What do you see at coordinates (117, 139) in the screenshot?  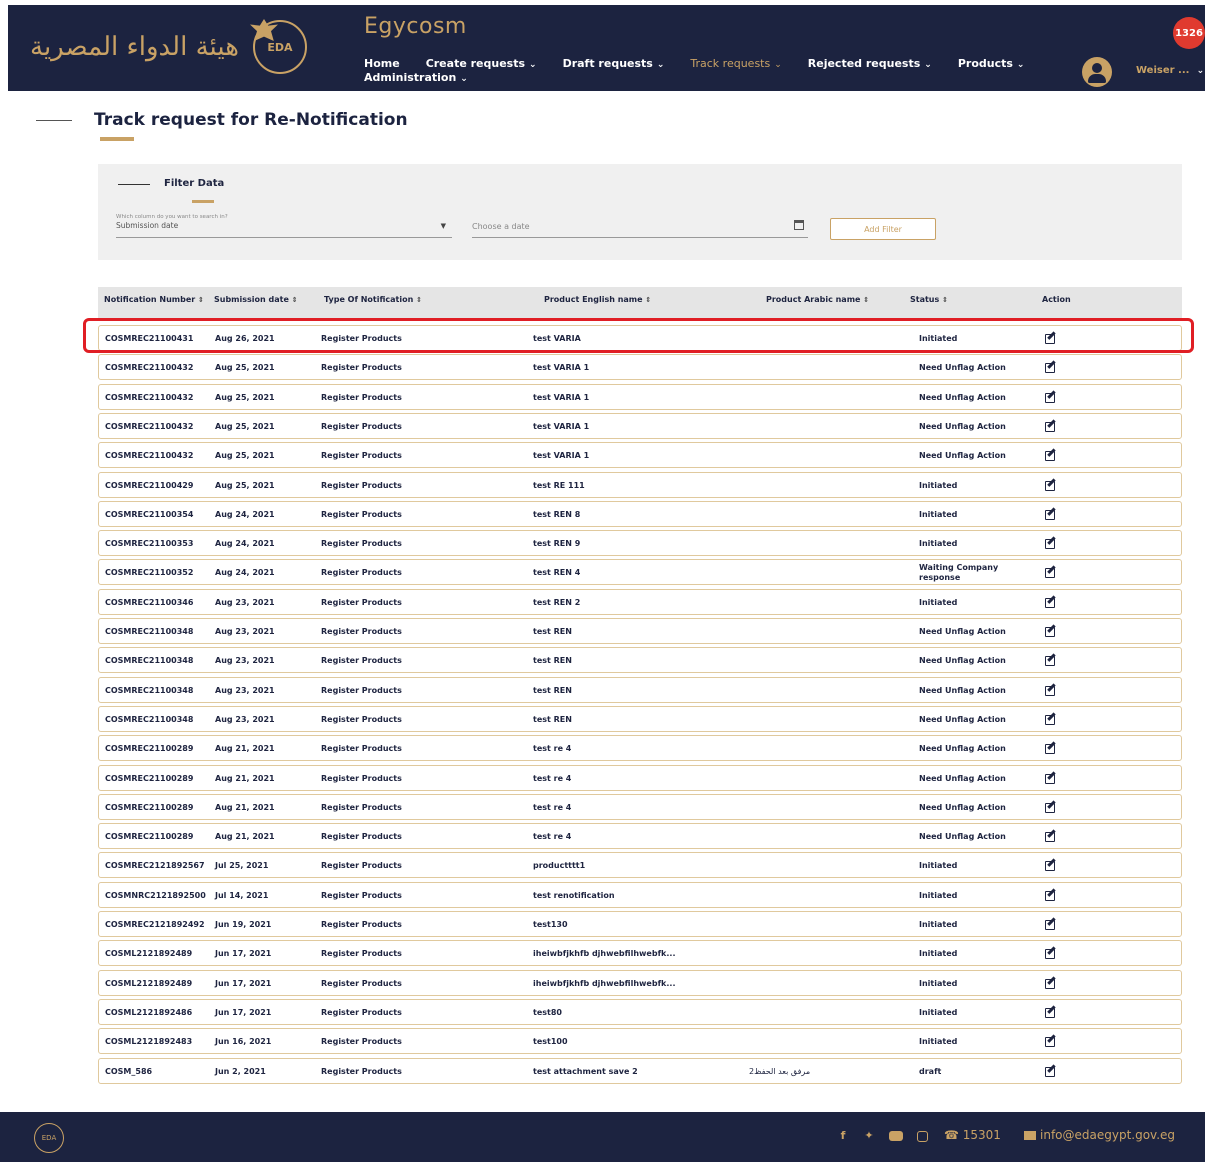 I see `title-underline` at bounding box center [117, 139].